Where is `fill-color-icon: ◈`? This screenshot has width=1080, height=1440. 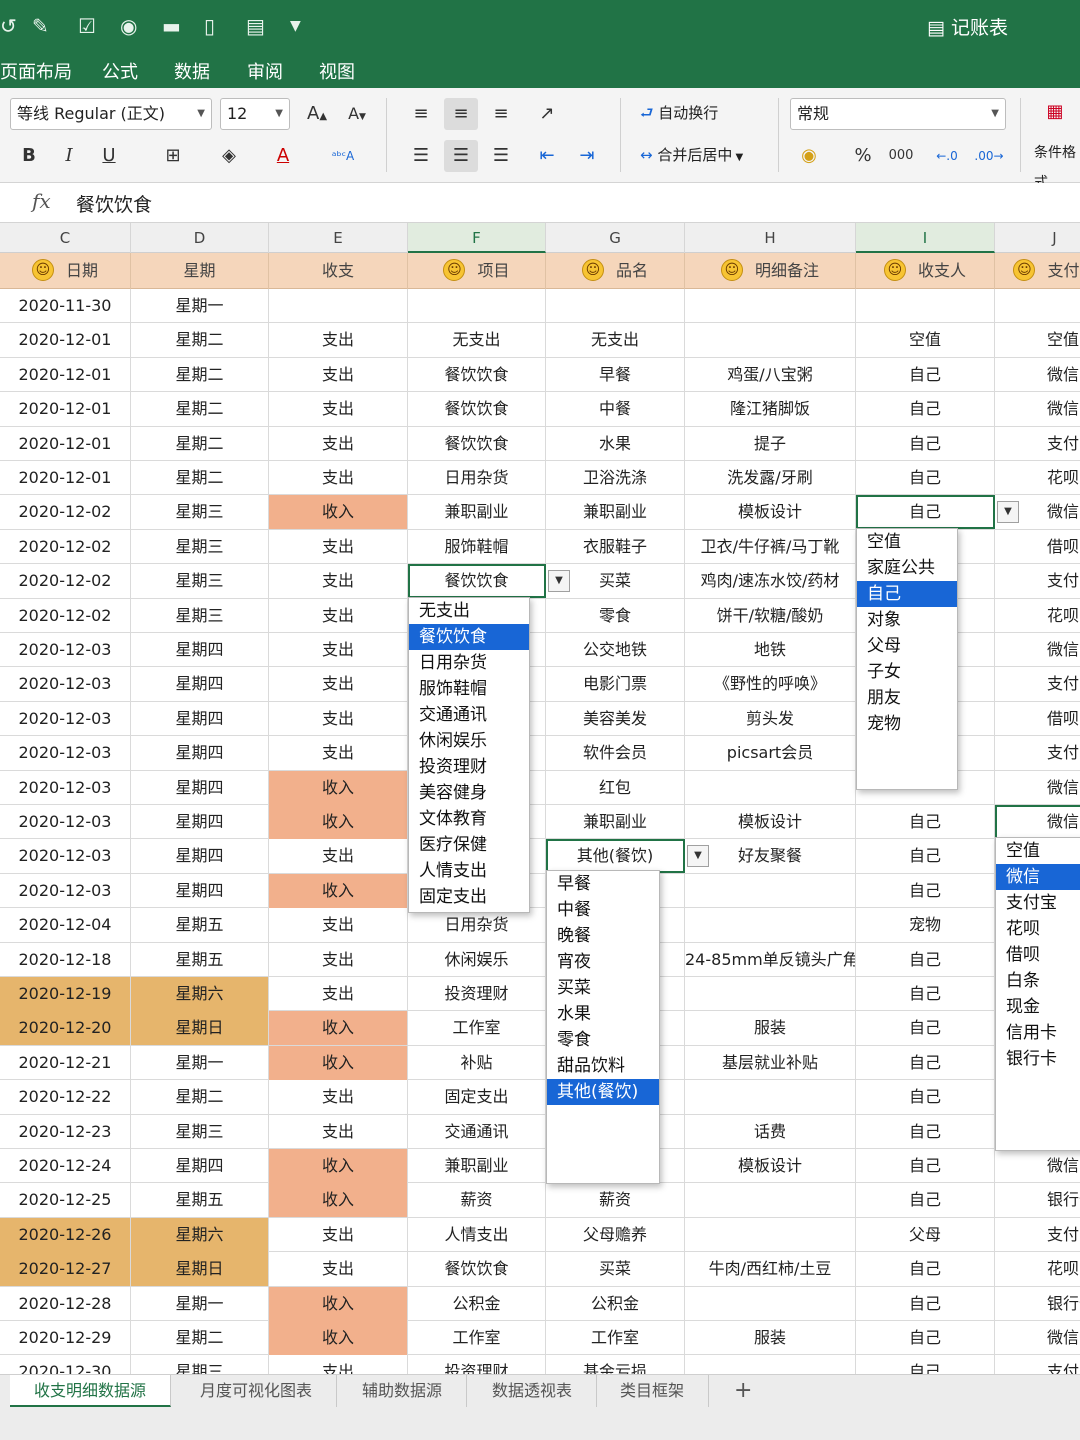
fill-color-icon: ◈ is located at coordinates (229, 156).